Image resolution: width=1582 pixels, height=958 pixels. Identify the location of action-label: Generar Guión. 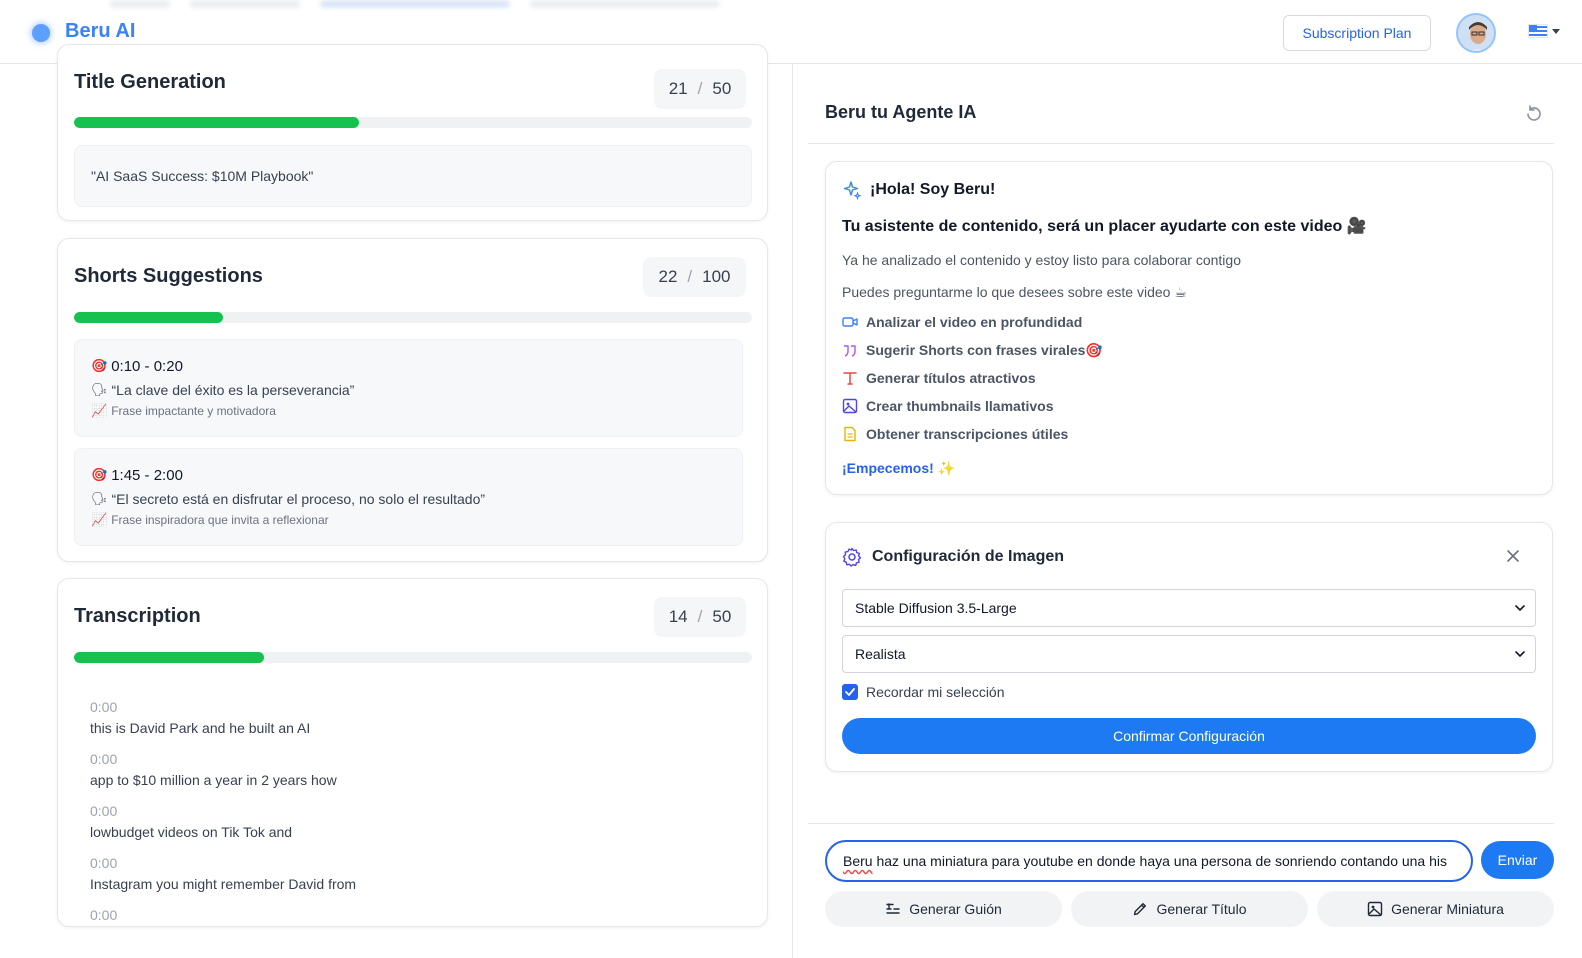
(955, 909).